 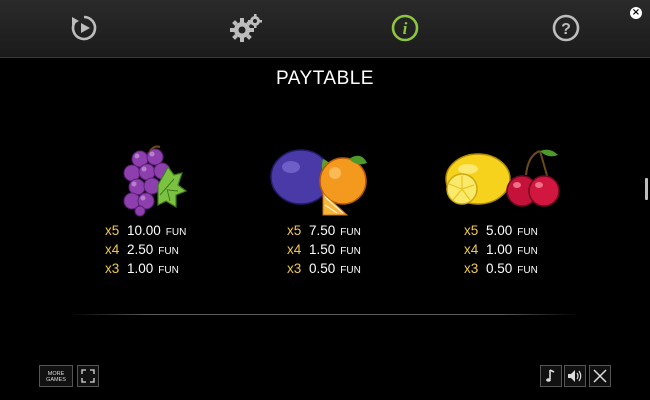 I want to click on page-title: PAYTABLE, so click(x=325, y=78).